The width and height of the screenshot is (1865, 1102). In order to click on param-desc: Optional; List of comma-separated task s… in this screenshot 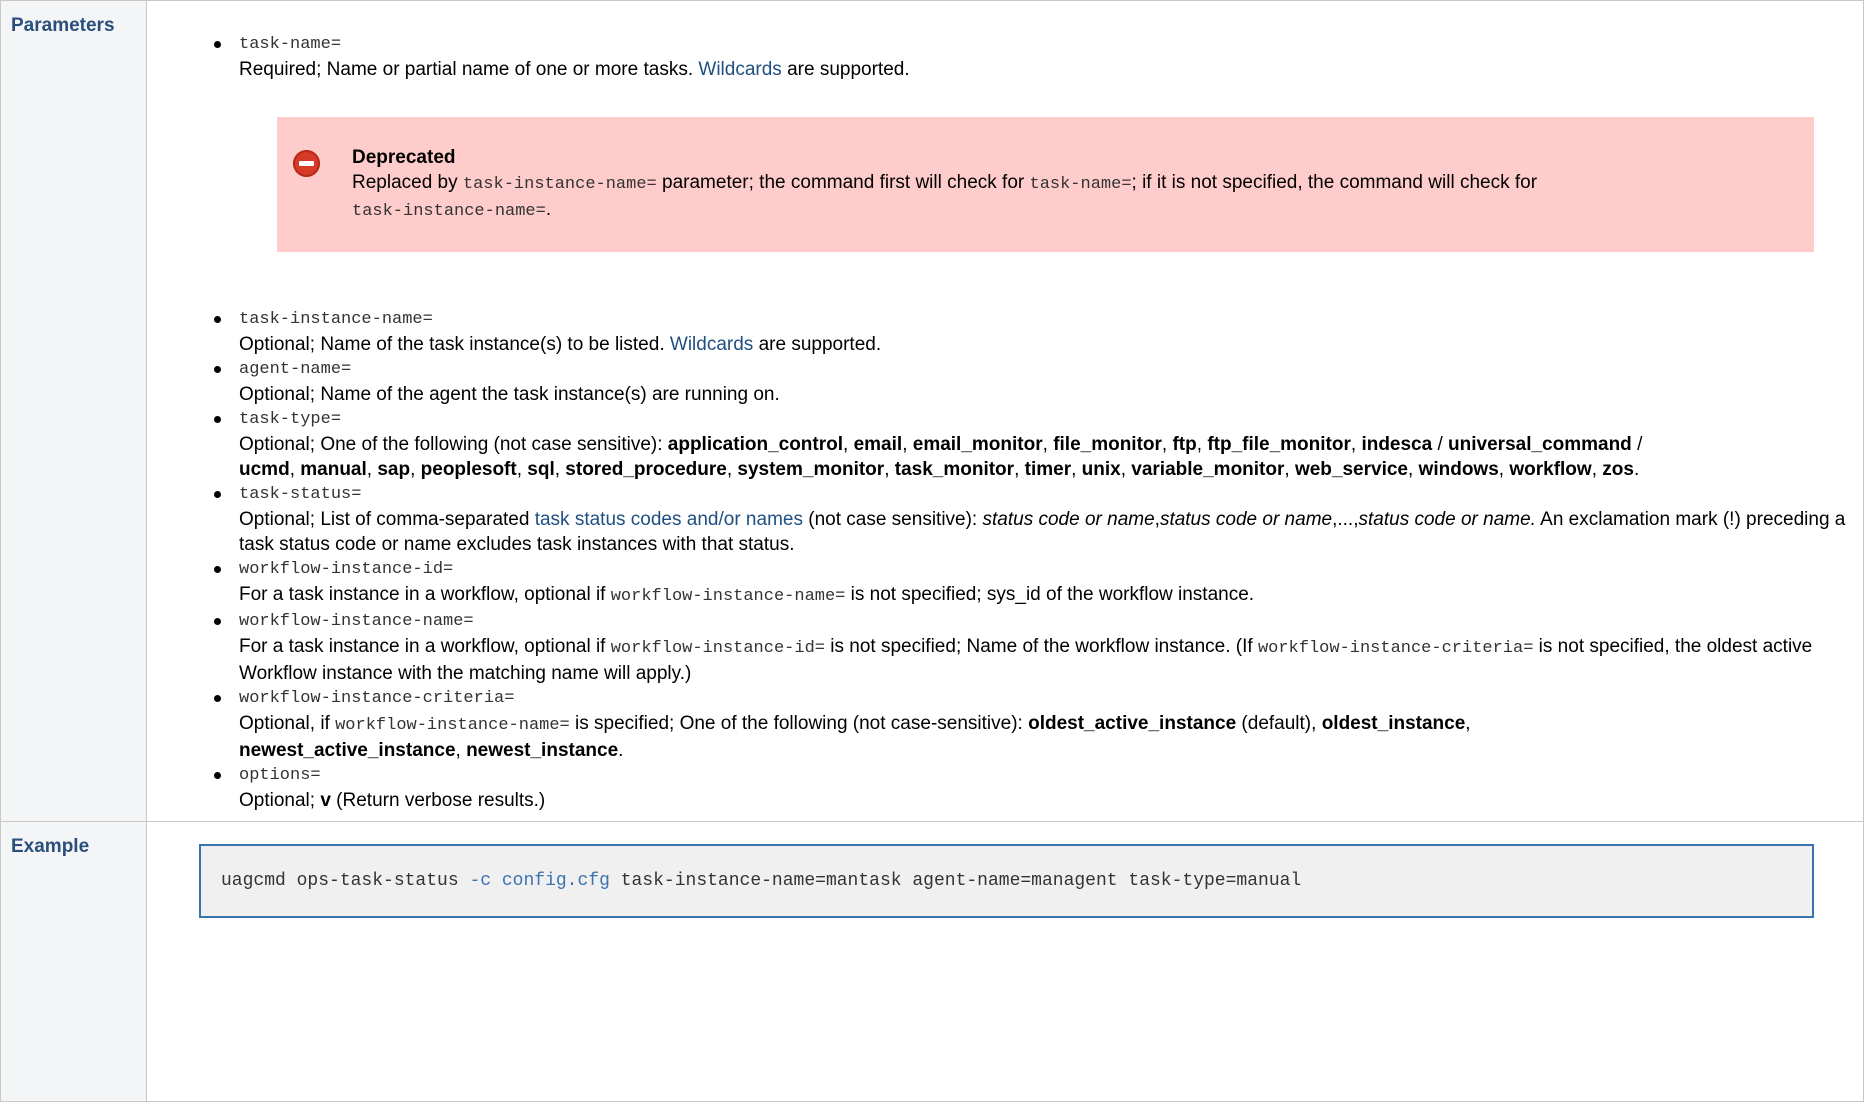, I will do `click(1042, 532)`.